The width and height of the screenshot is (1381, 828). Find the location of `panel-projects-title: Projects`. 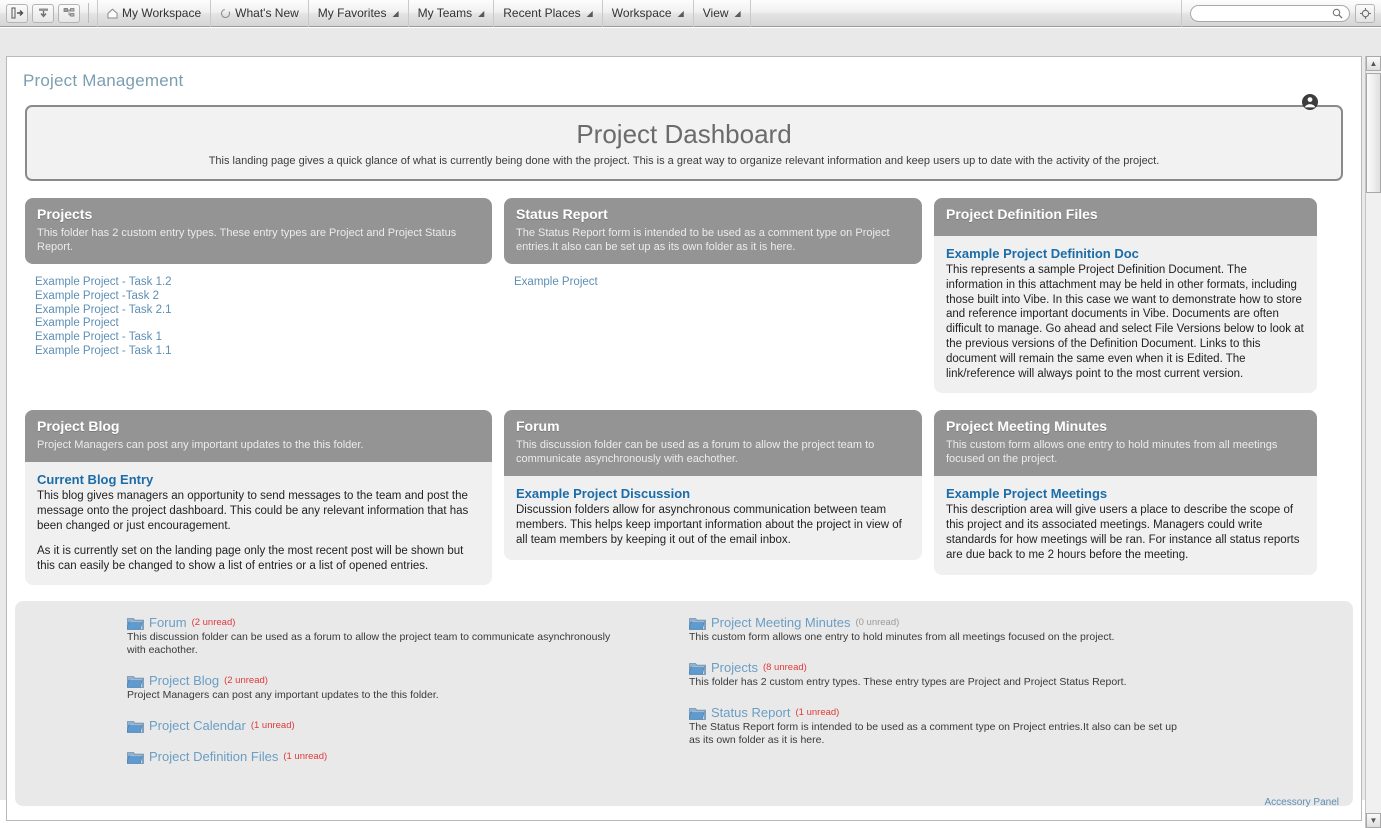

panel-projects-title: Projects is located at coordinates (65, 214).